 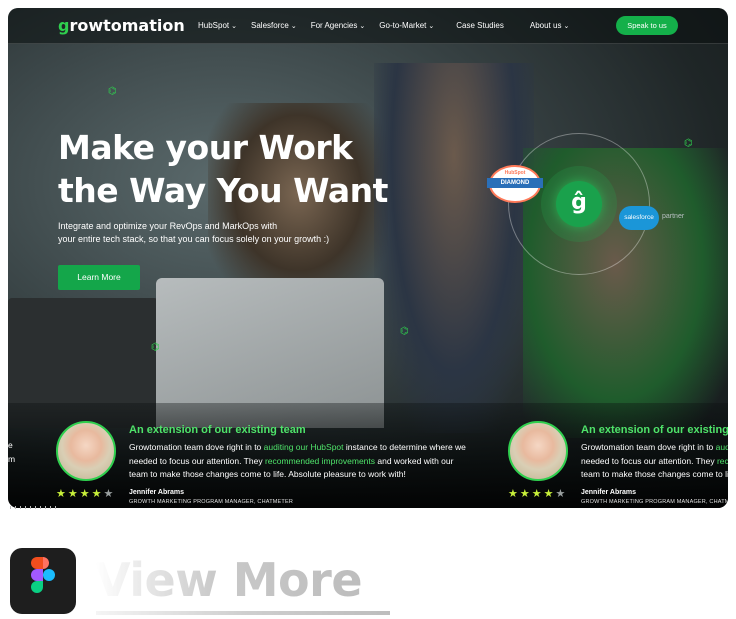 I want to click on figma-icon, so click(x=43, y=581).